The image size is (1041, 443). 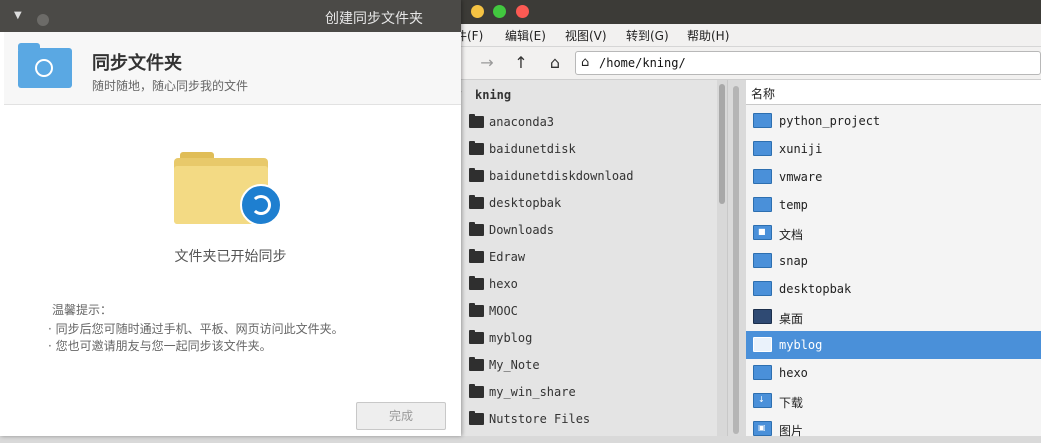 I want to click on list-item-label: desktopbak, so click(x=815, y=289).